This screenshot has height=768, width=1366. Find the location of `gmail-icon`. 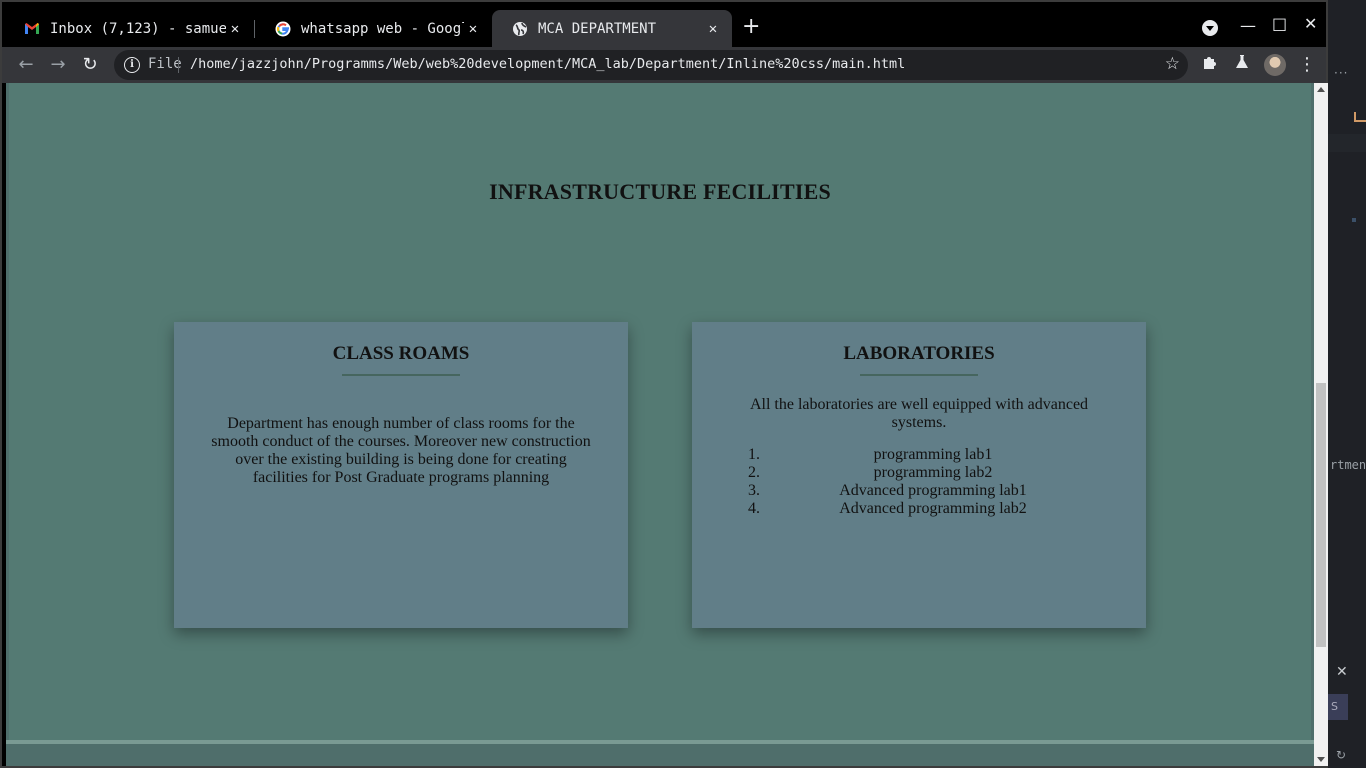

gmail-icon is located at coordinates (32, 29).